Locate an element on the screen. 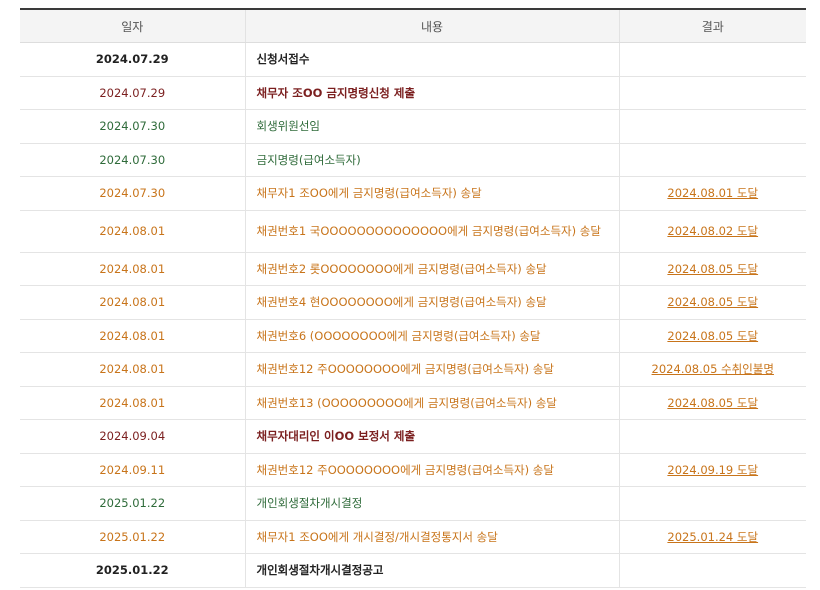 This screenshot has height=590, width=820. row-content: 채권번호6 (OOOOOOOO에게 금지명령(급여소득자) 송달 is located at coordinates (431, 336).